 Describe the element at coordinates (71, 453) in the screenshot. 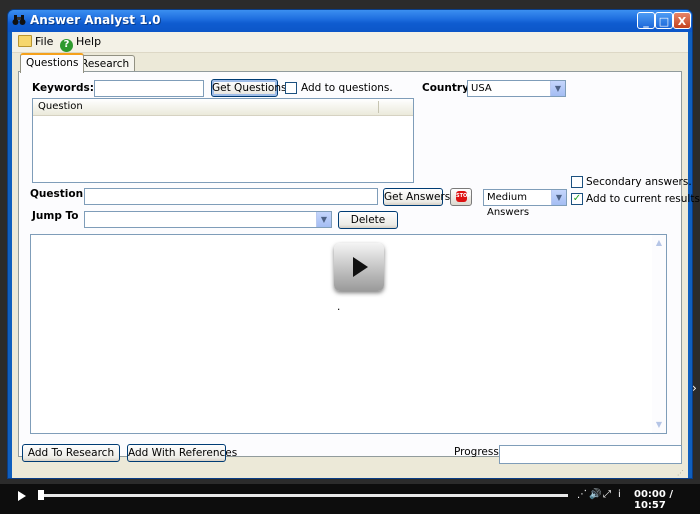

I see `add-to-research-button: Add To Research` at that location.